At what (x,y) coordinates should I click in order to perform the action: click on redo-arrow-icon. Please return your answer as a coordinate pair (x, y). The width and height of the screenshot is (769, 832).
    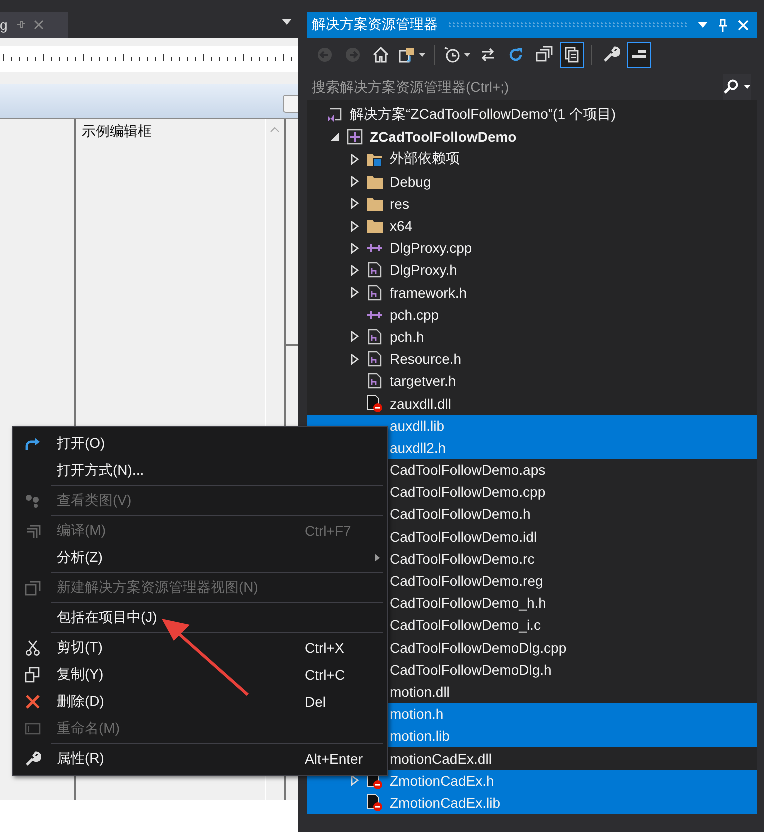
    Looking at the image, I should click on (33, 443).